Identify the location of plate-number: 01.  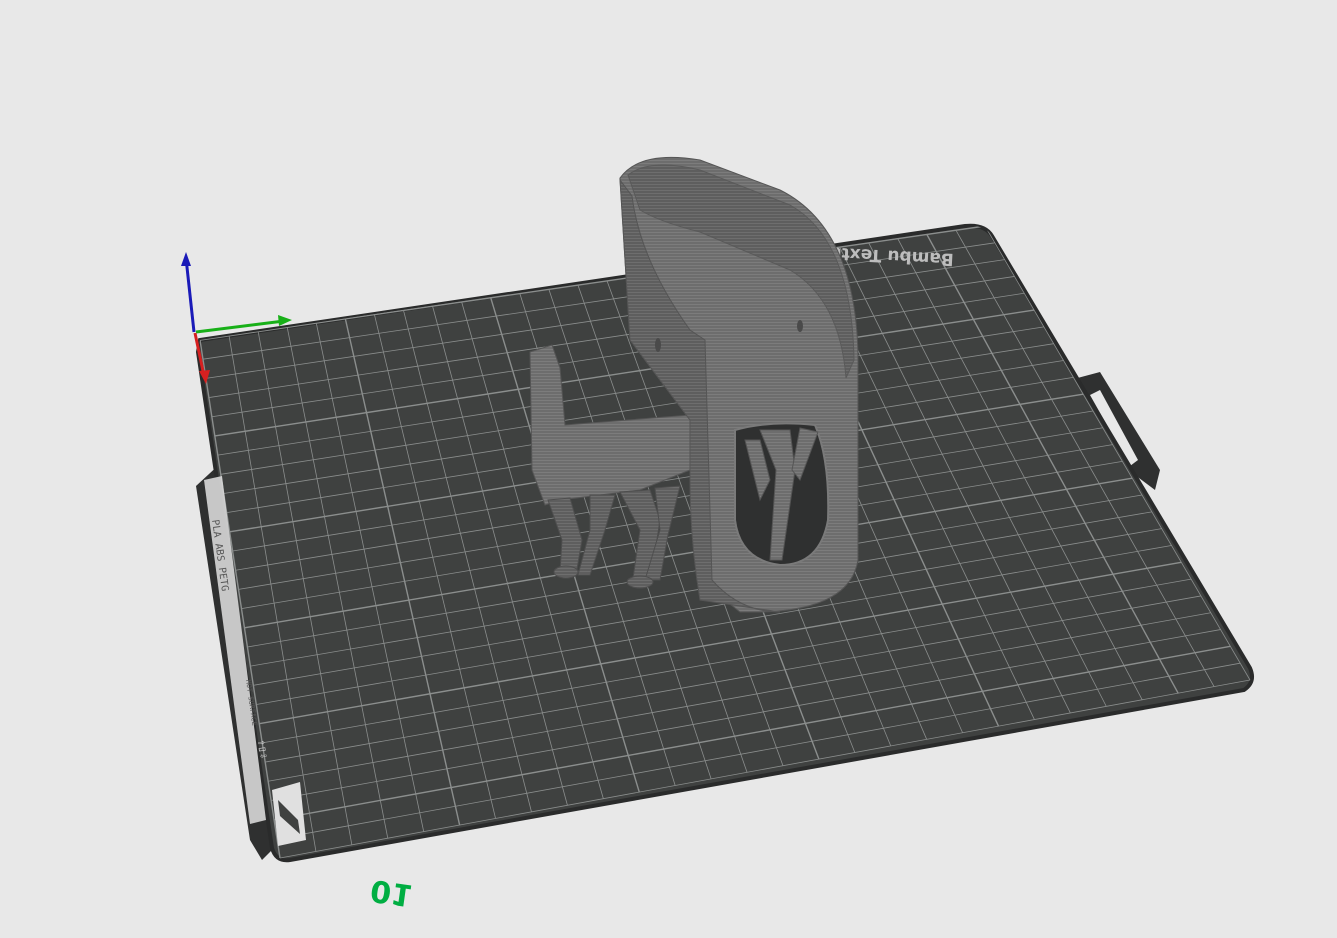
(391, 892).